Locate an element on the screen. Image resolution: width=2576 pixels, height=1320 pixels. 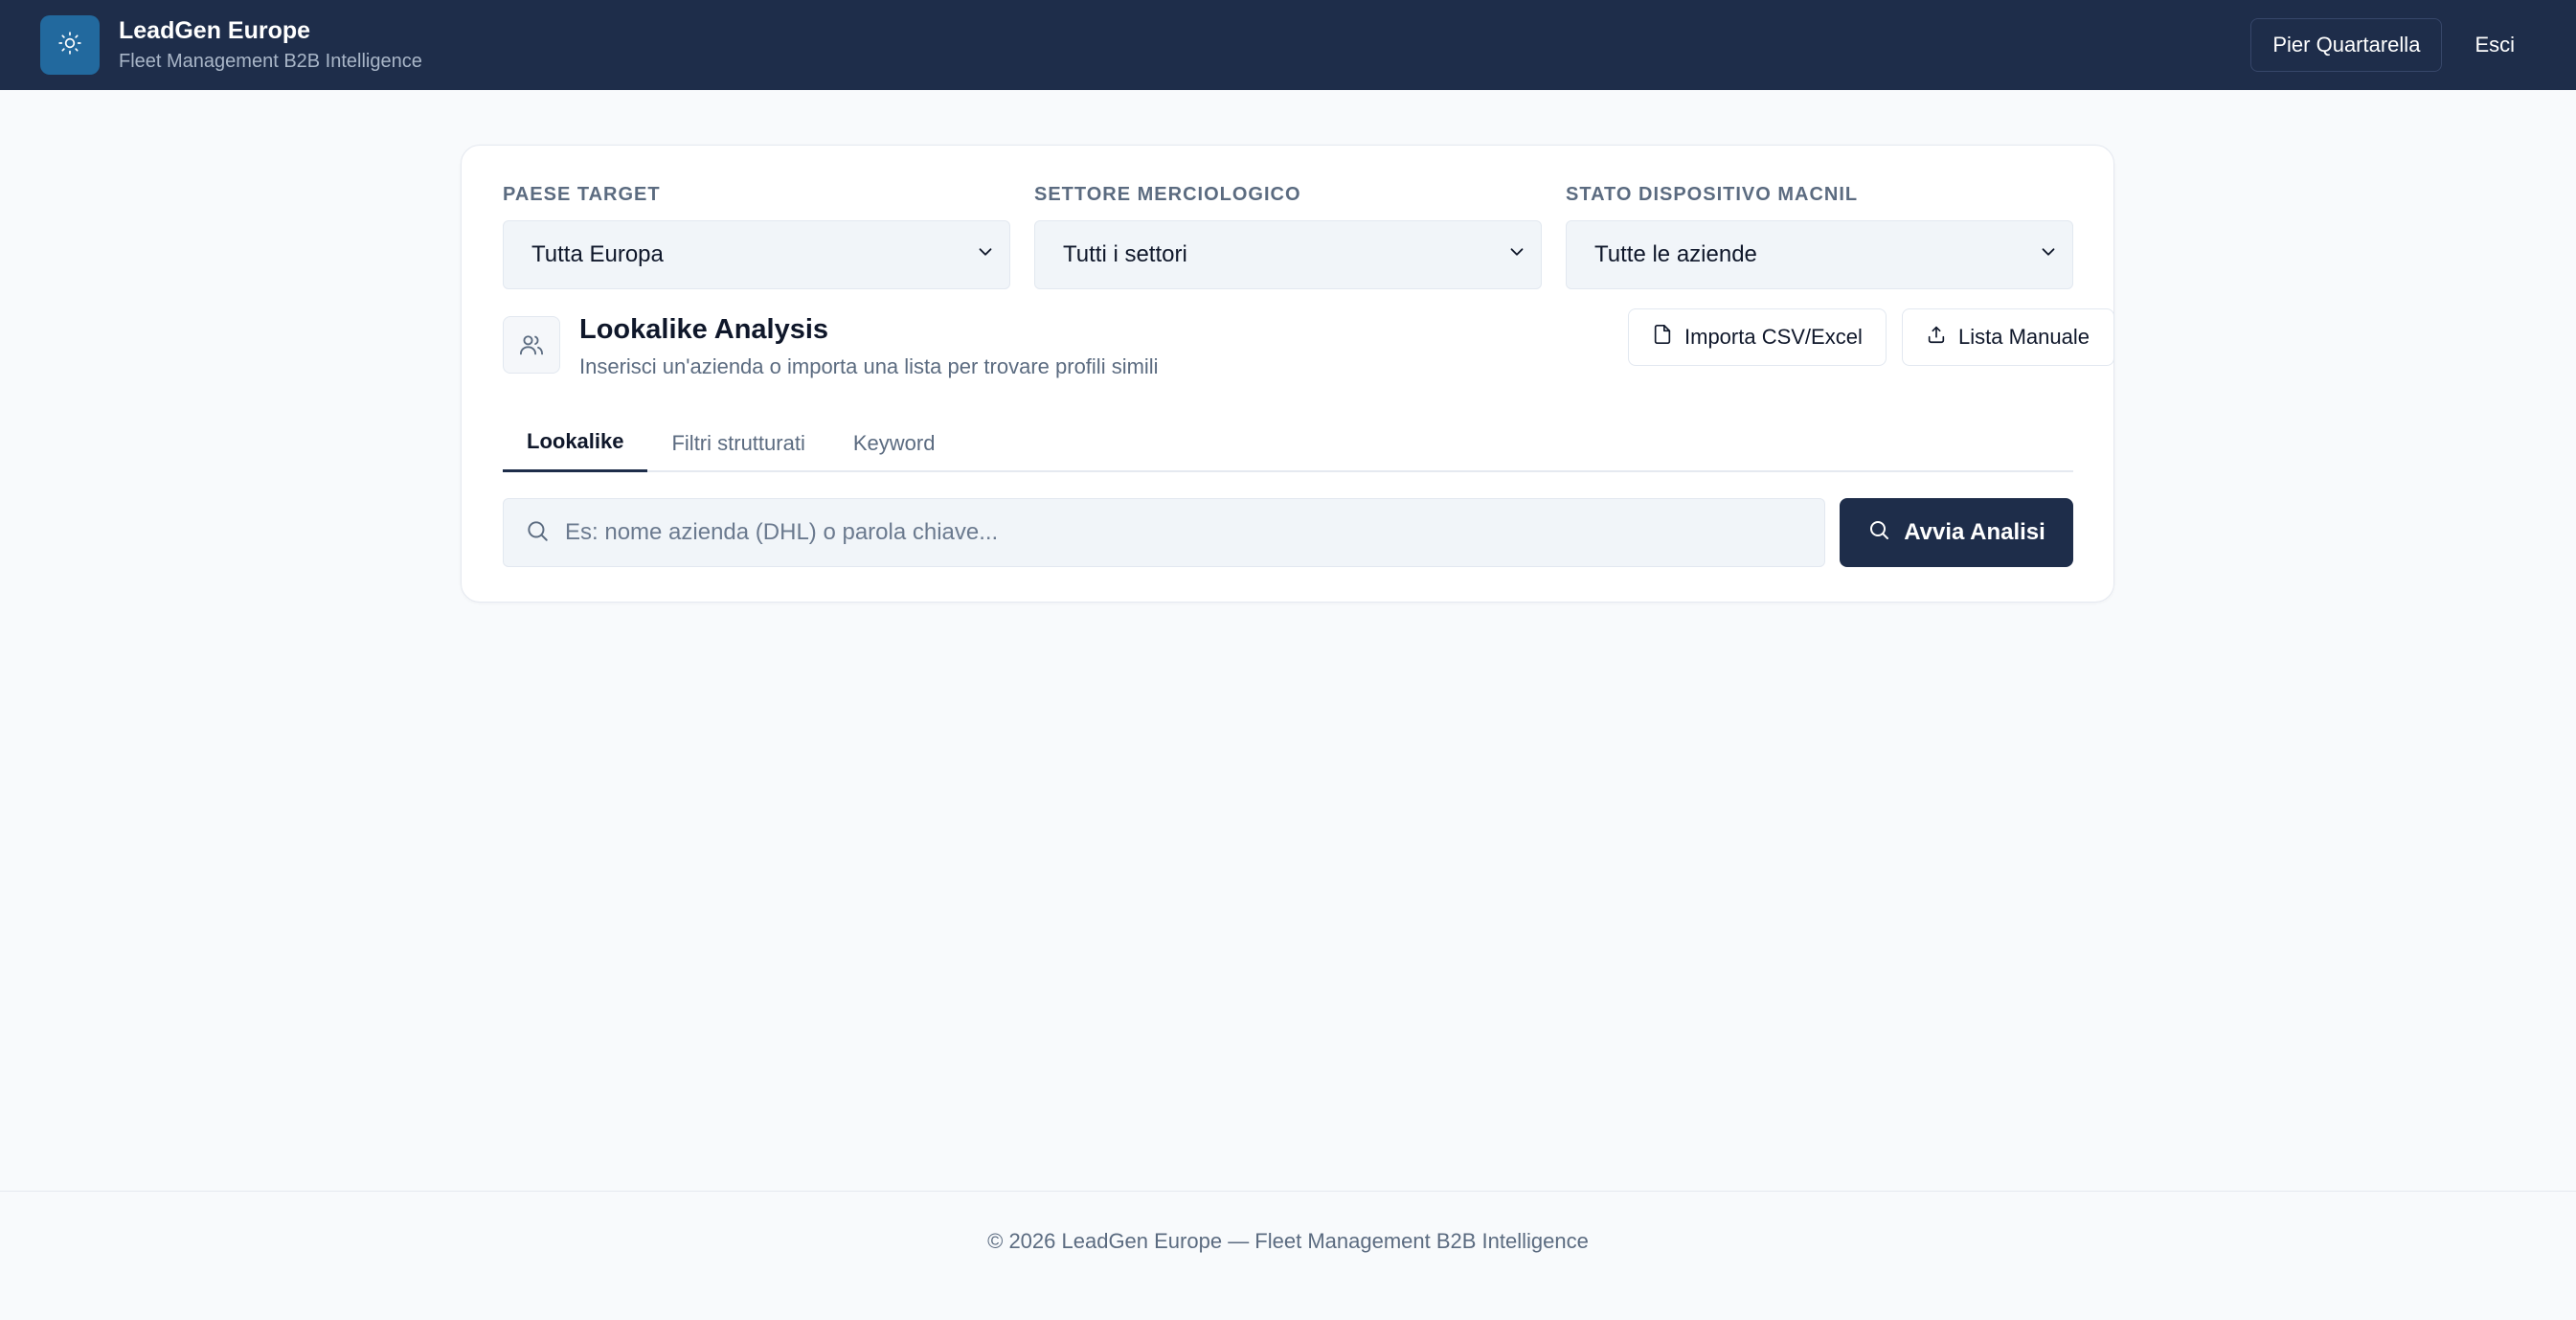
manual-list-button: Lista Manuale is located at coordinates (2008, 337).